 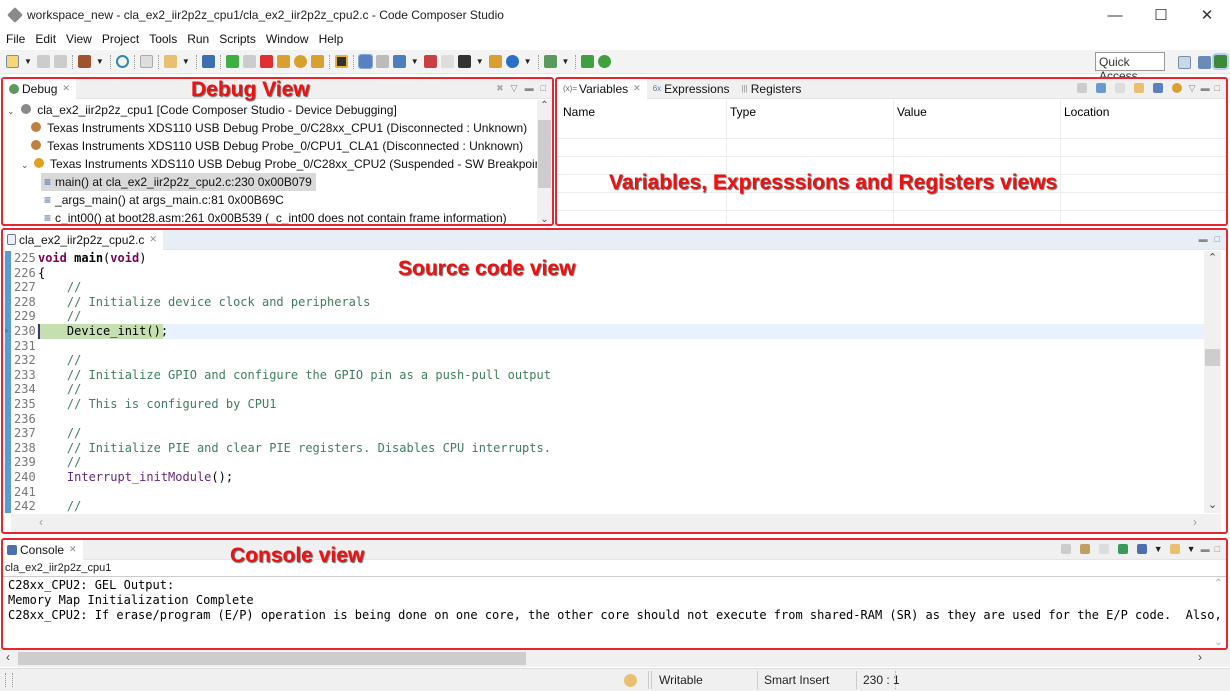 I want to click on select-all-icon, so click(x=1157, y=88).